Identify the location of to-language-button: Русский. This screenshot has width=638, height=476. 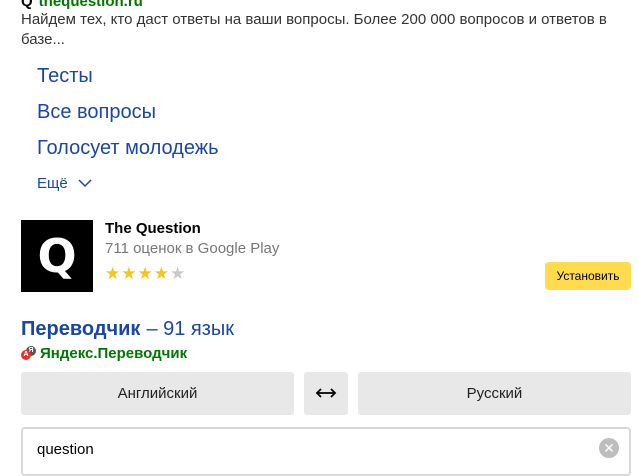
(494, 393).